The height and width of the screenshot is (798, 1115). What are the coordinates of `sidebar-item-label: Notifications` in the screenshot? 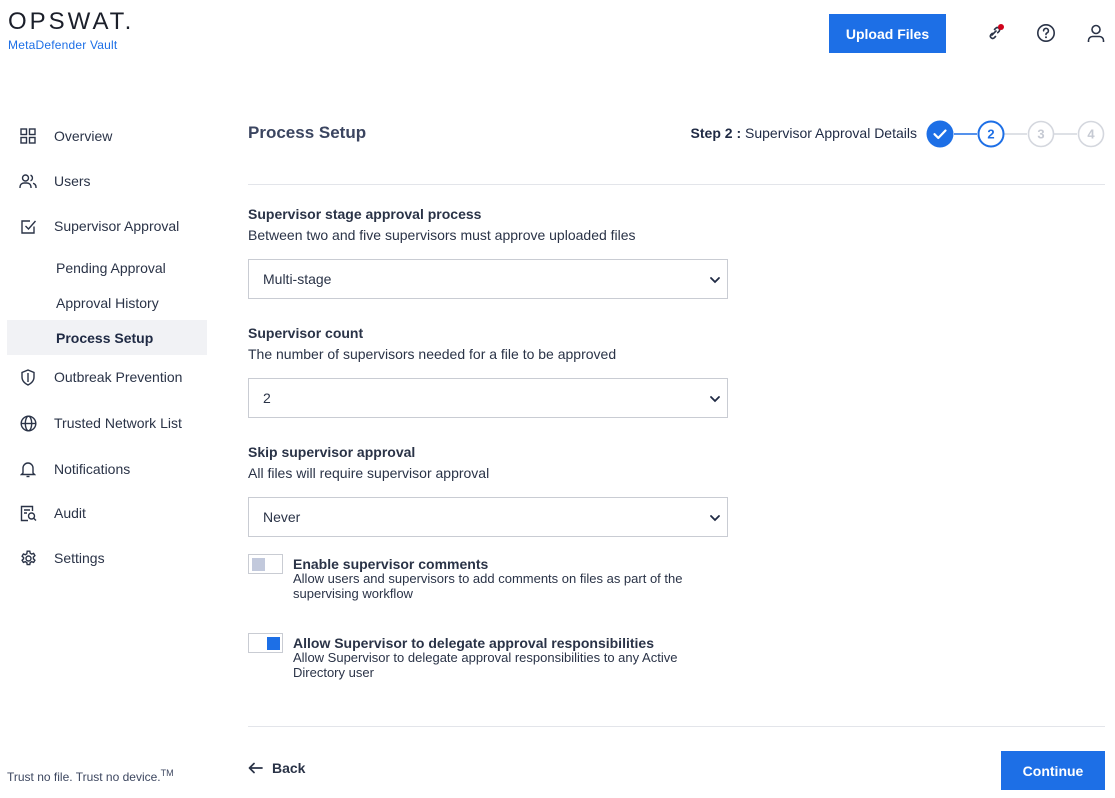 It's located at (92, 469).